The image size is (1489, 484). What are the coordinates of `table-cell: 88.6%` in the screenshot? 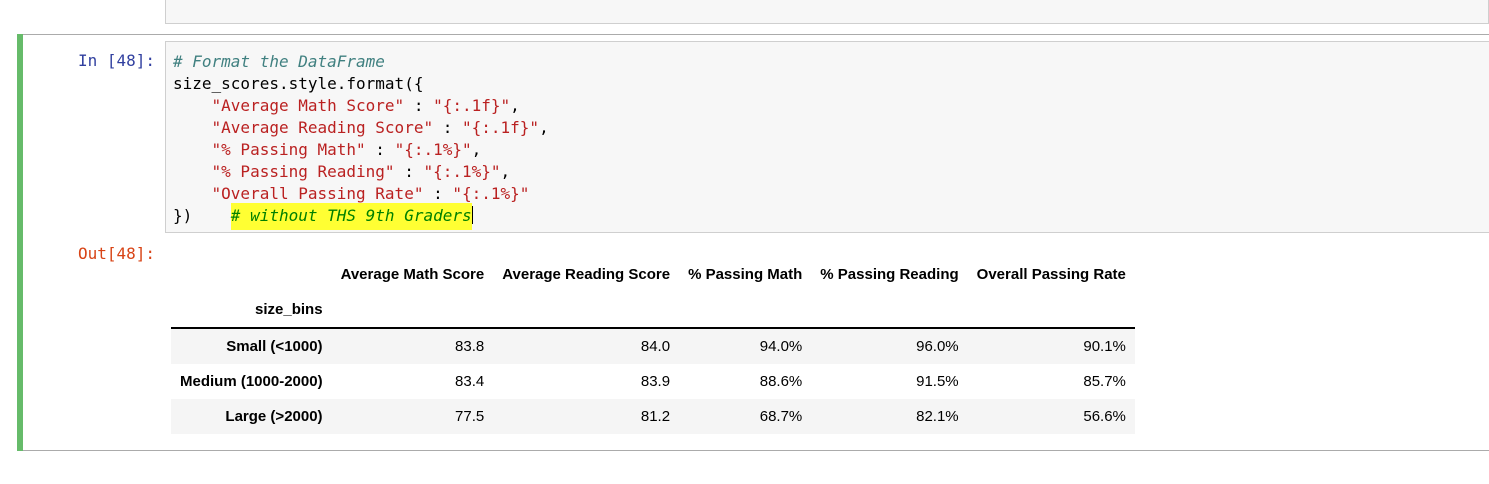 It's located at (781, 381).